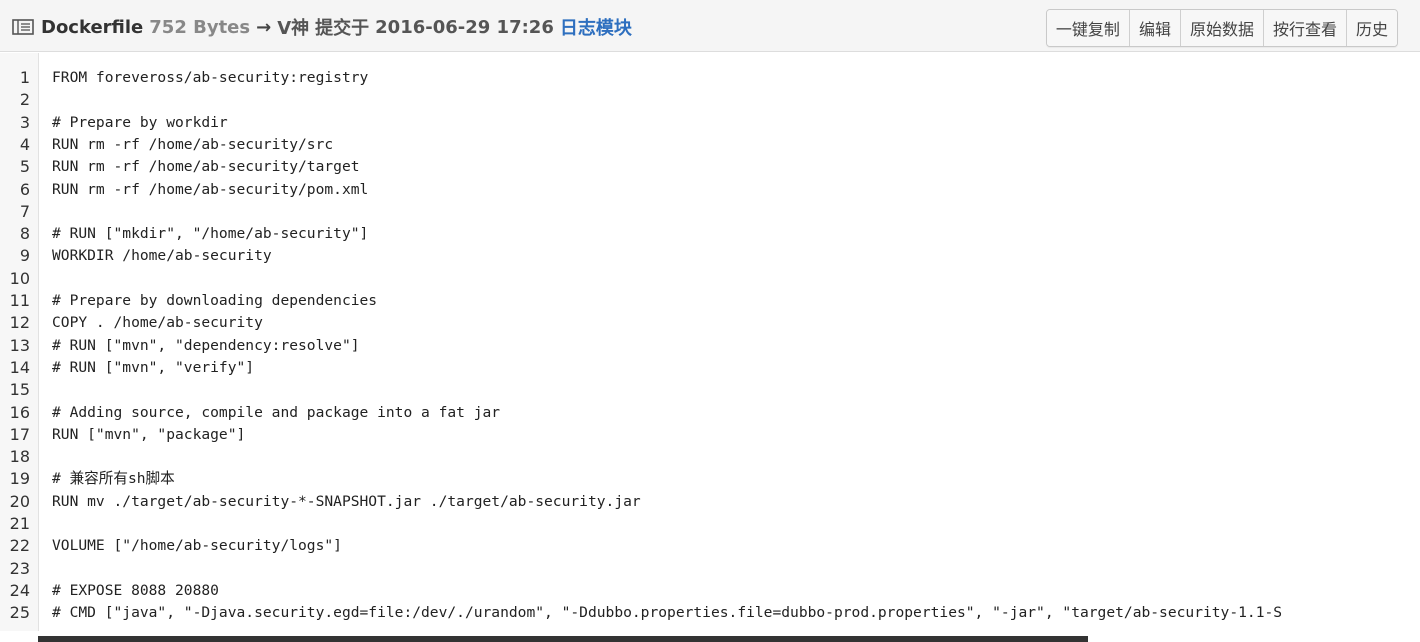  What do you see at coordinates (15, 413) in the screenshot?
I see `line-number: 16` at bounding box center [15, 413].